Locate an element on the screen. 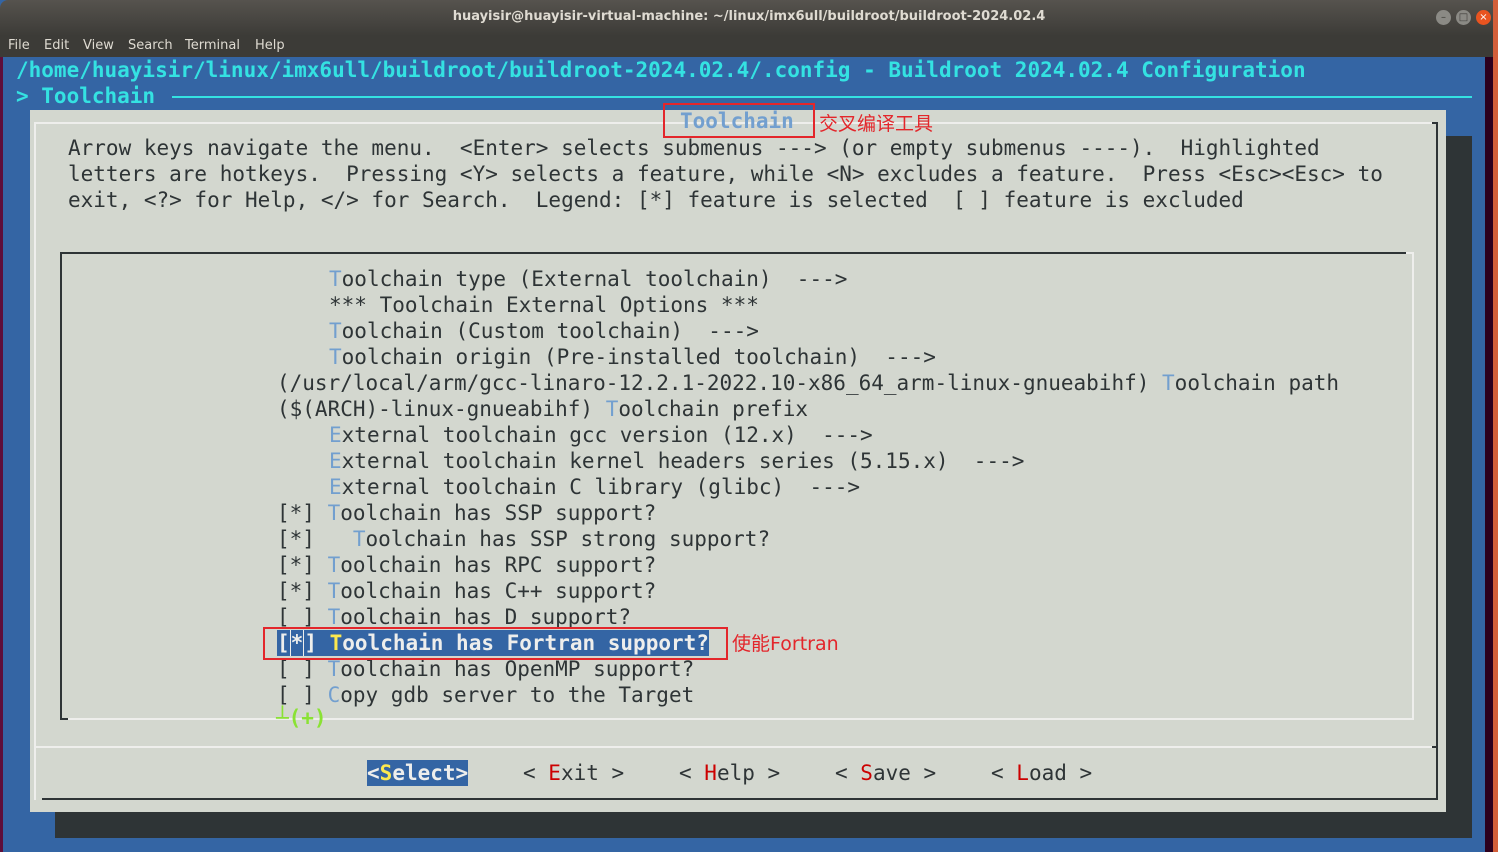  breadcrumb-line is located at coordinates (822, 97).